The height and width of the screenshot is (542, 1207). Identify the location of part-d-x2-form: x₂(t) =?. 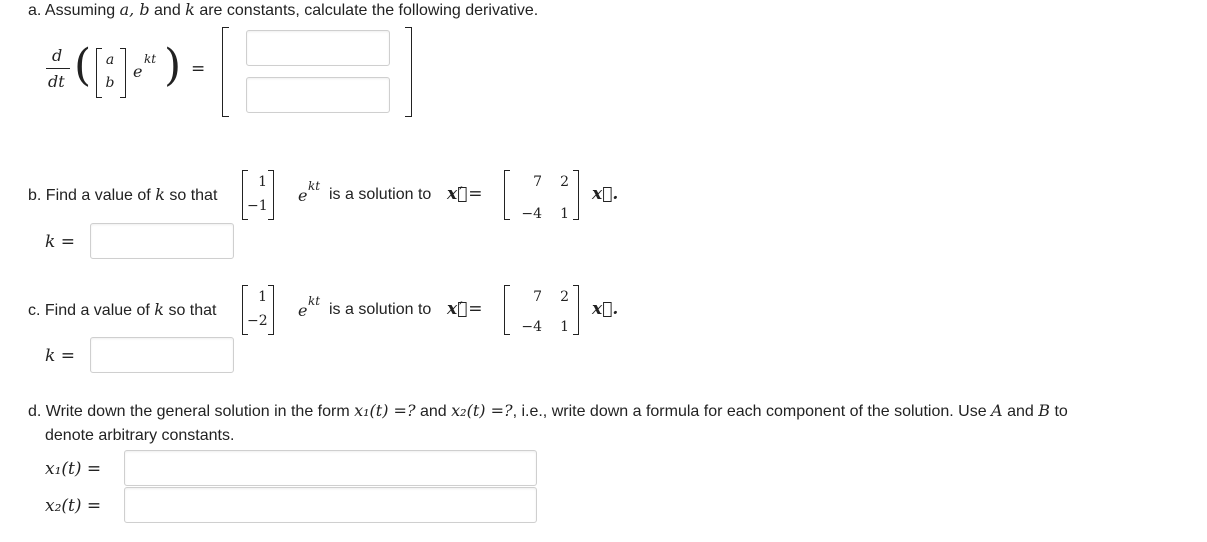
(482, 410).